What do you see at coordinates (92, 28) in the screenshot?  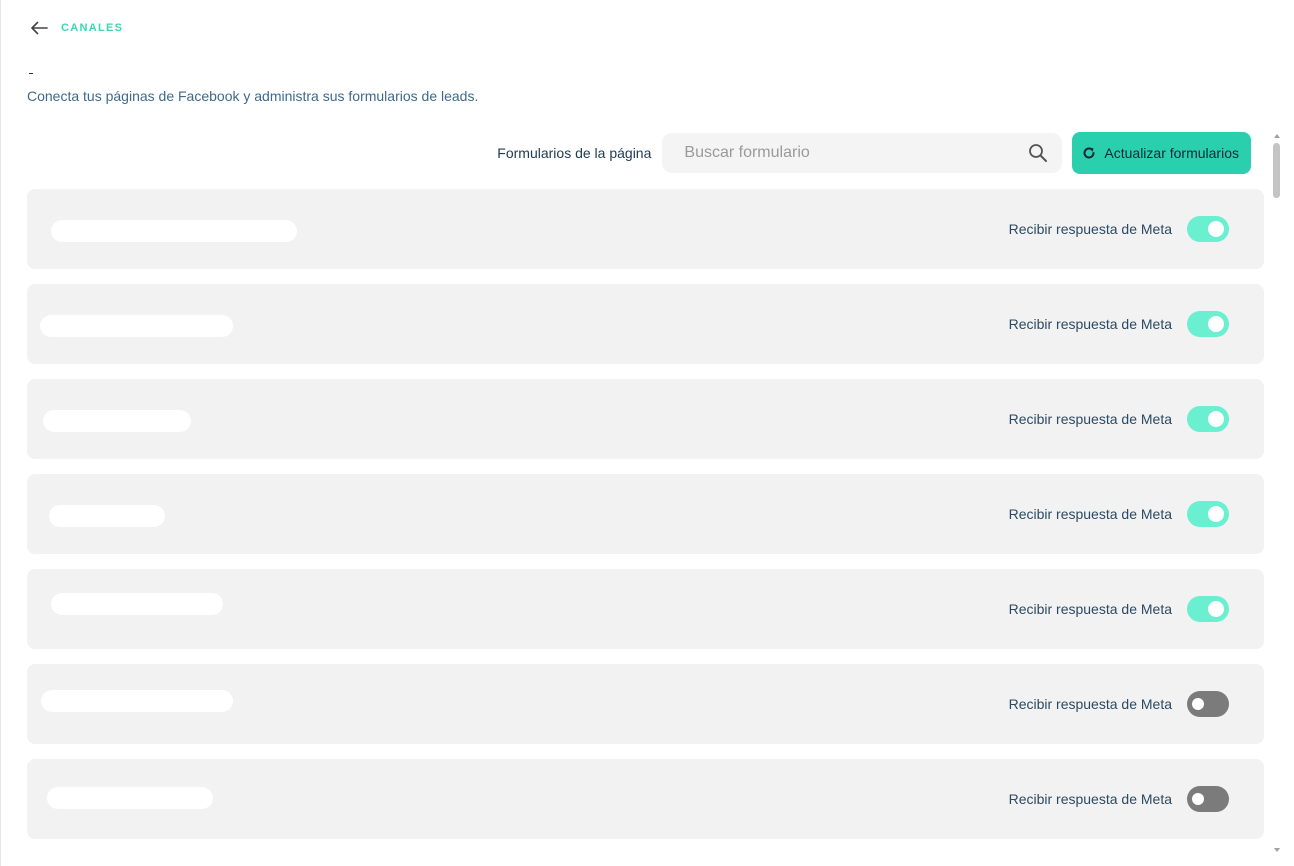 I see `breadcrumb: CANALES` at bounding box center [92, 28].